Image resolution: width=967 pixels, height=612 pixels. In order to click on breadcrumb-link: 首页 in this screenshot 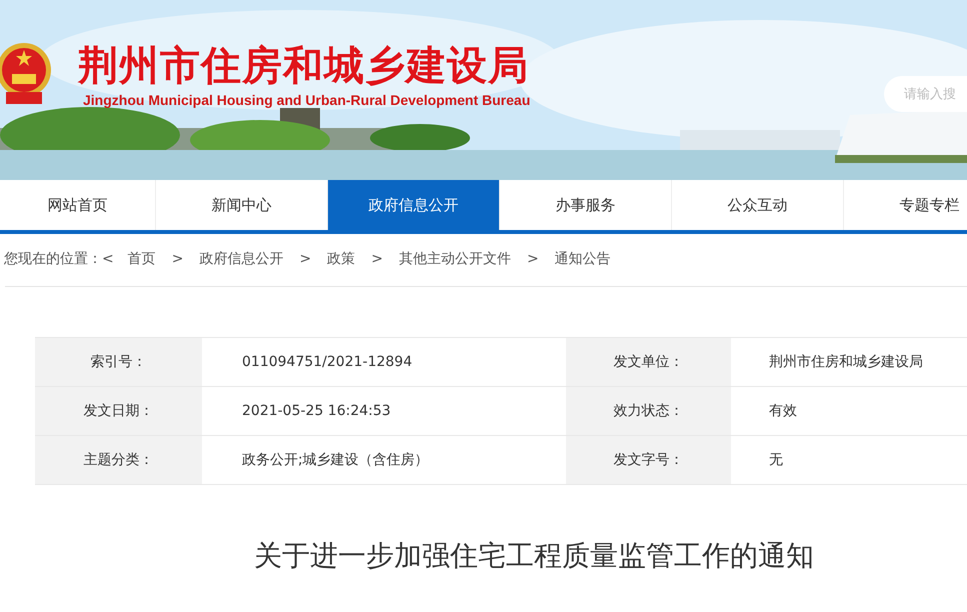, I will do `click(142, 259)`.